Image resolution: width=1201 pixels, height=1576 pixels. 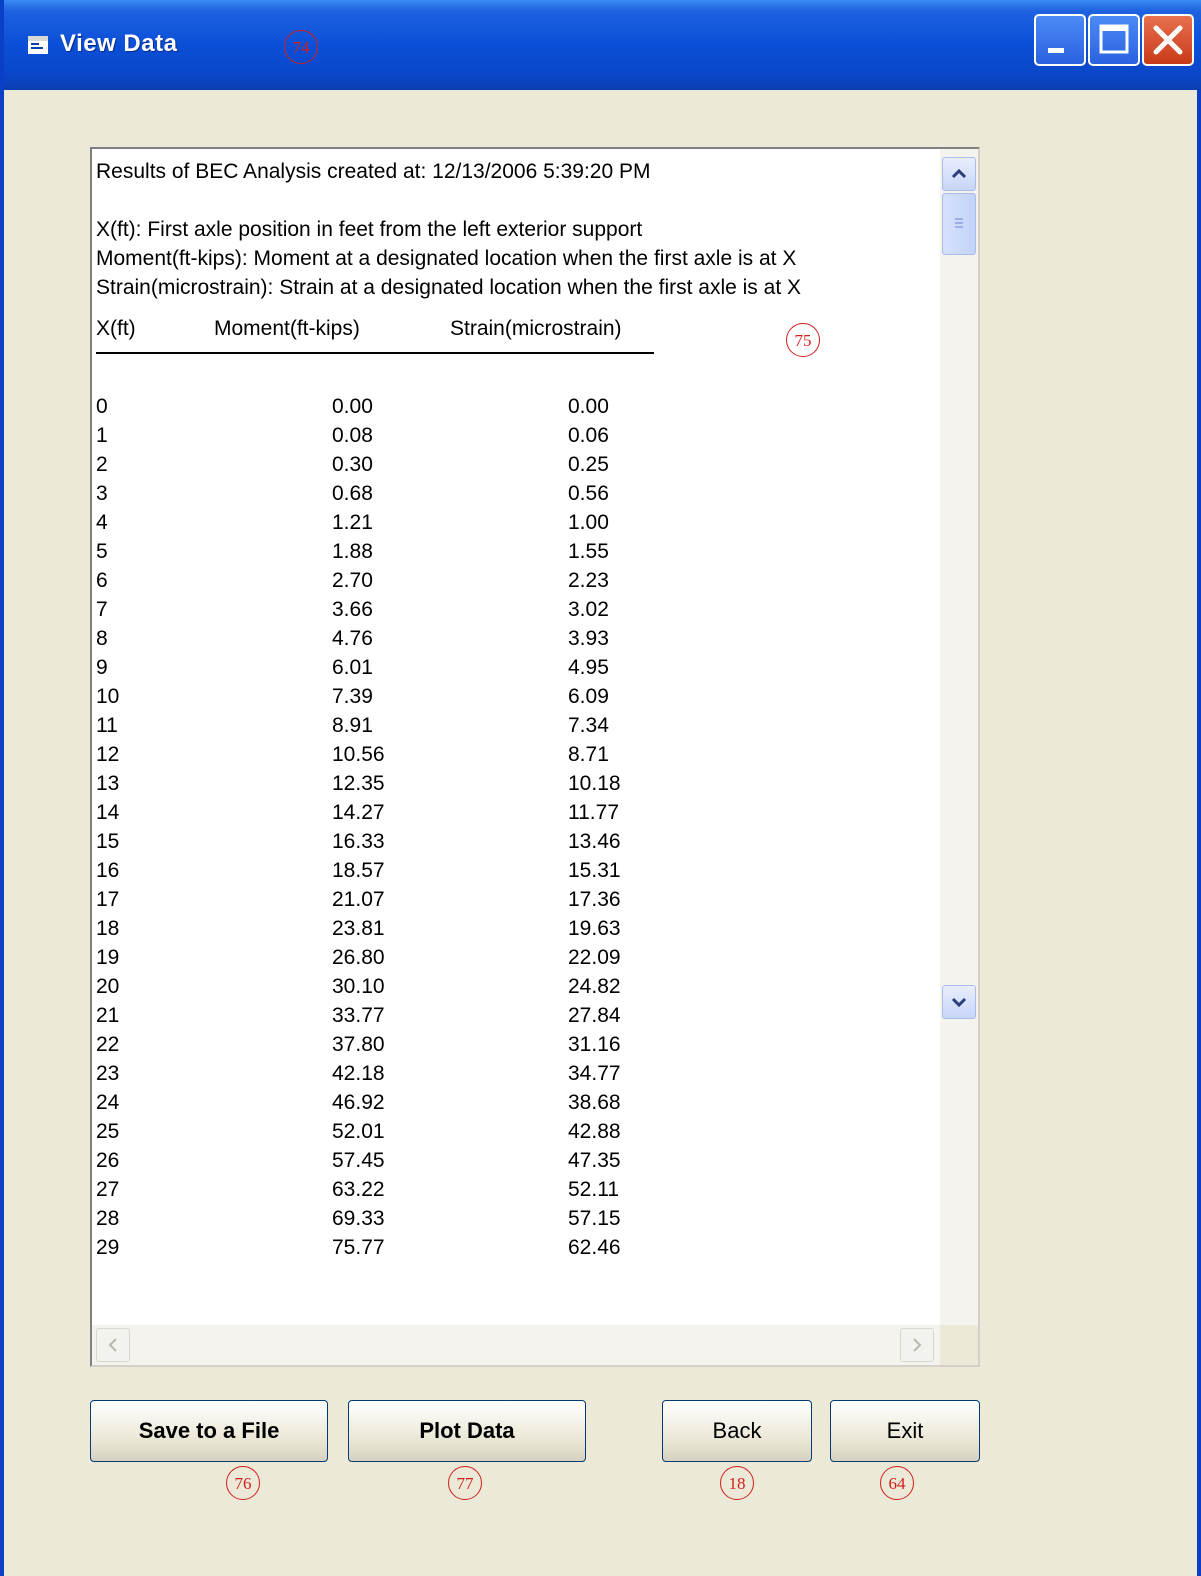 What do you see at coordinates (516, 1345) in the screenshot?
I see `horizontal-scrollbar` at bounding box center [516, 1345].